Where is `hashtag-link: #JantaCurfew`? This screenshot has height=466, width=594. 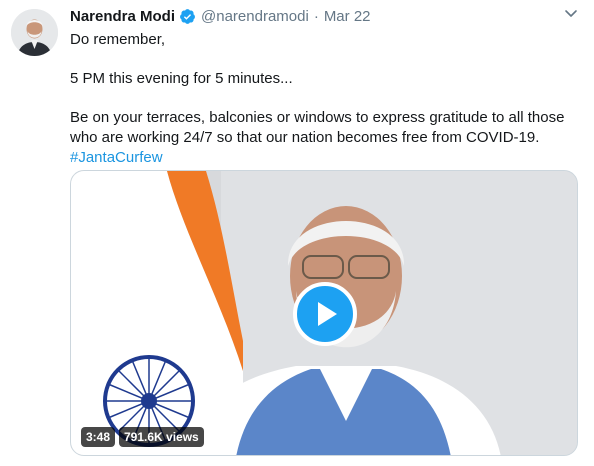
hashtag-link: #JantaCurfew is located at coordinates (116, 157).